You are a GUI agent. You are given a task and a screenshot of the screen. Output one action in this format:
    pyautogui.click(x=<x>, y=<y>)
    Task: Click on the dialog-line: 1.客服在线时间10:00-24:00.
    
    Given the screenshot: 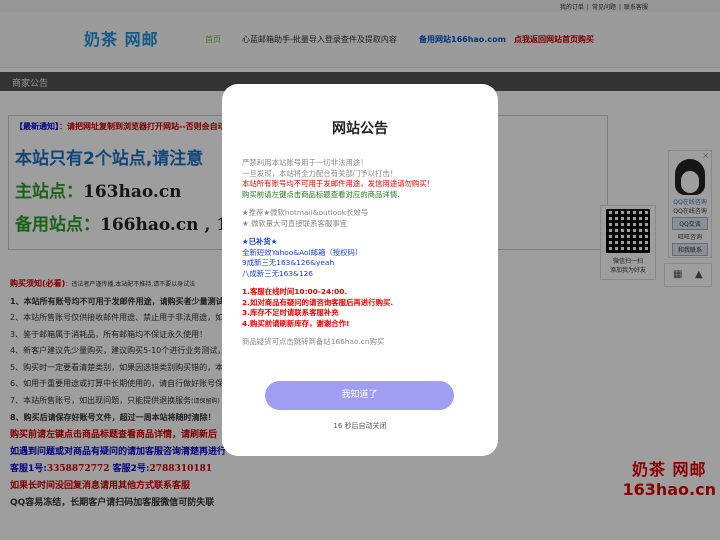 What is the action you would take?
    pyautogui.click(x=295, y=291)
    